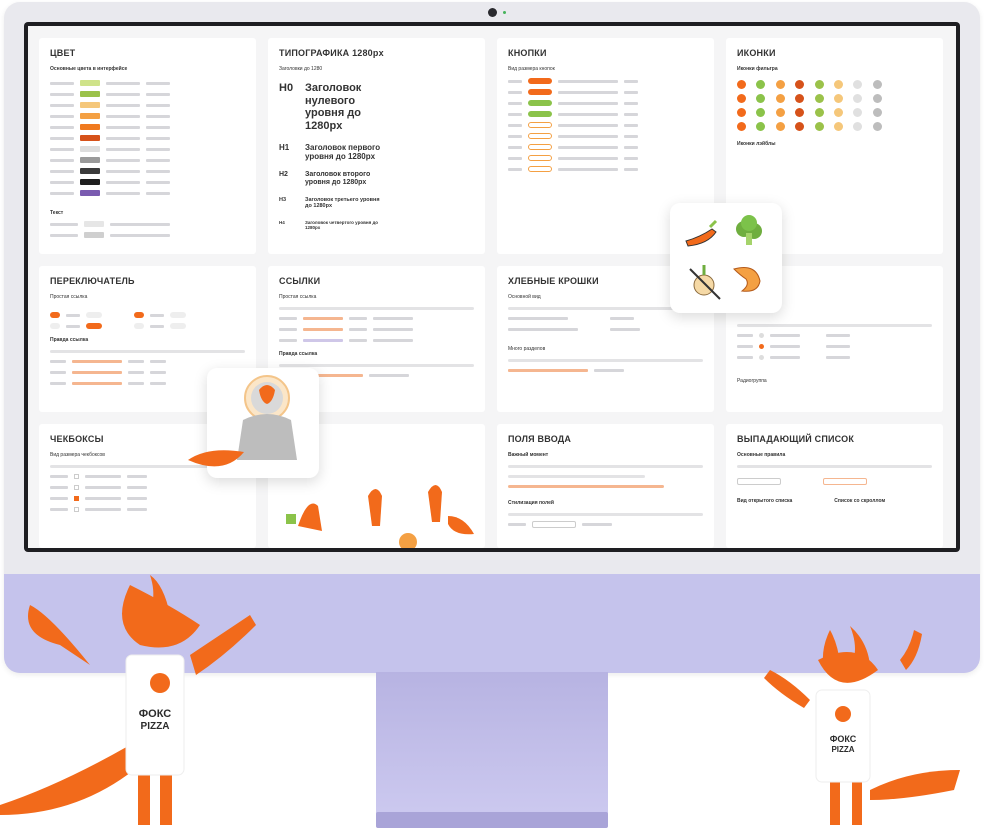 The width and height of the screenshot is (984, 830). I want to click on heading-label: H2, so click(283, 174).